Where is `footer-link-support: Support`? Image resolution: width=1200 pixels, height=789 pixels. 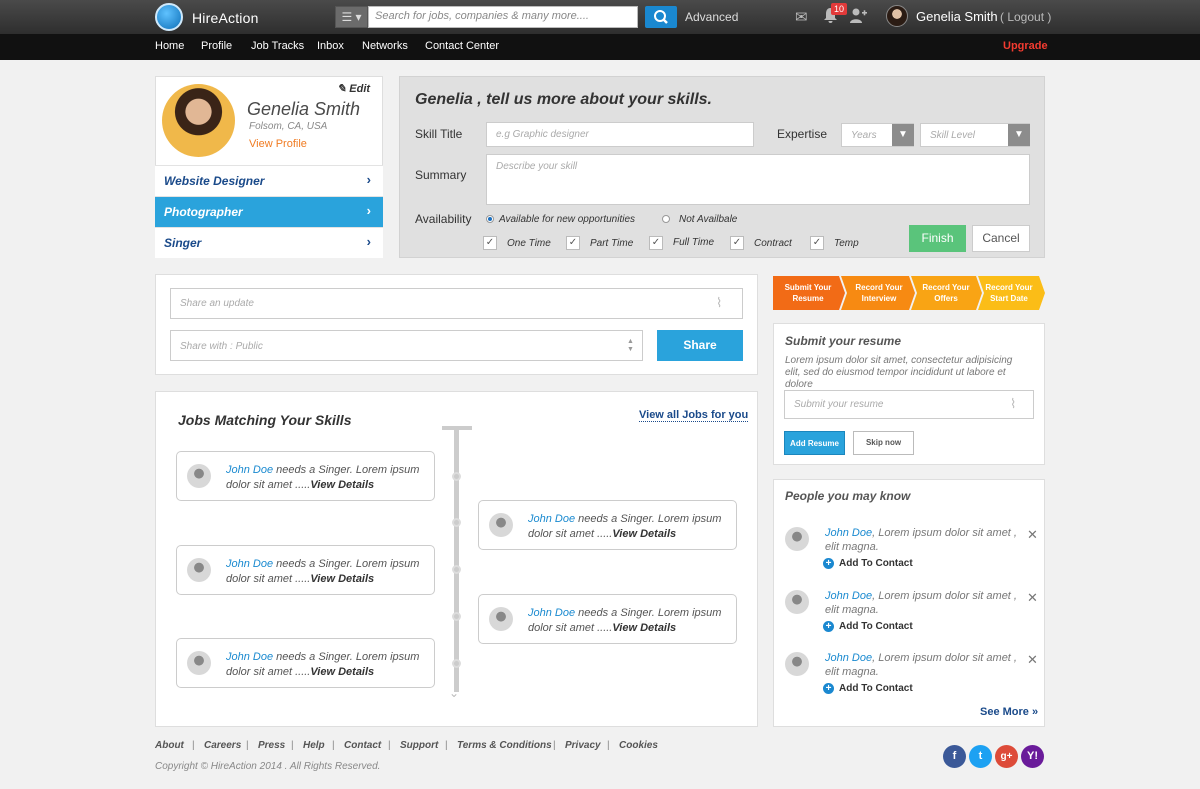 footer-link-support: Support is located at coordinates (419, 745).